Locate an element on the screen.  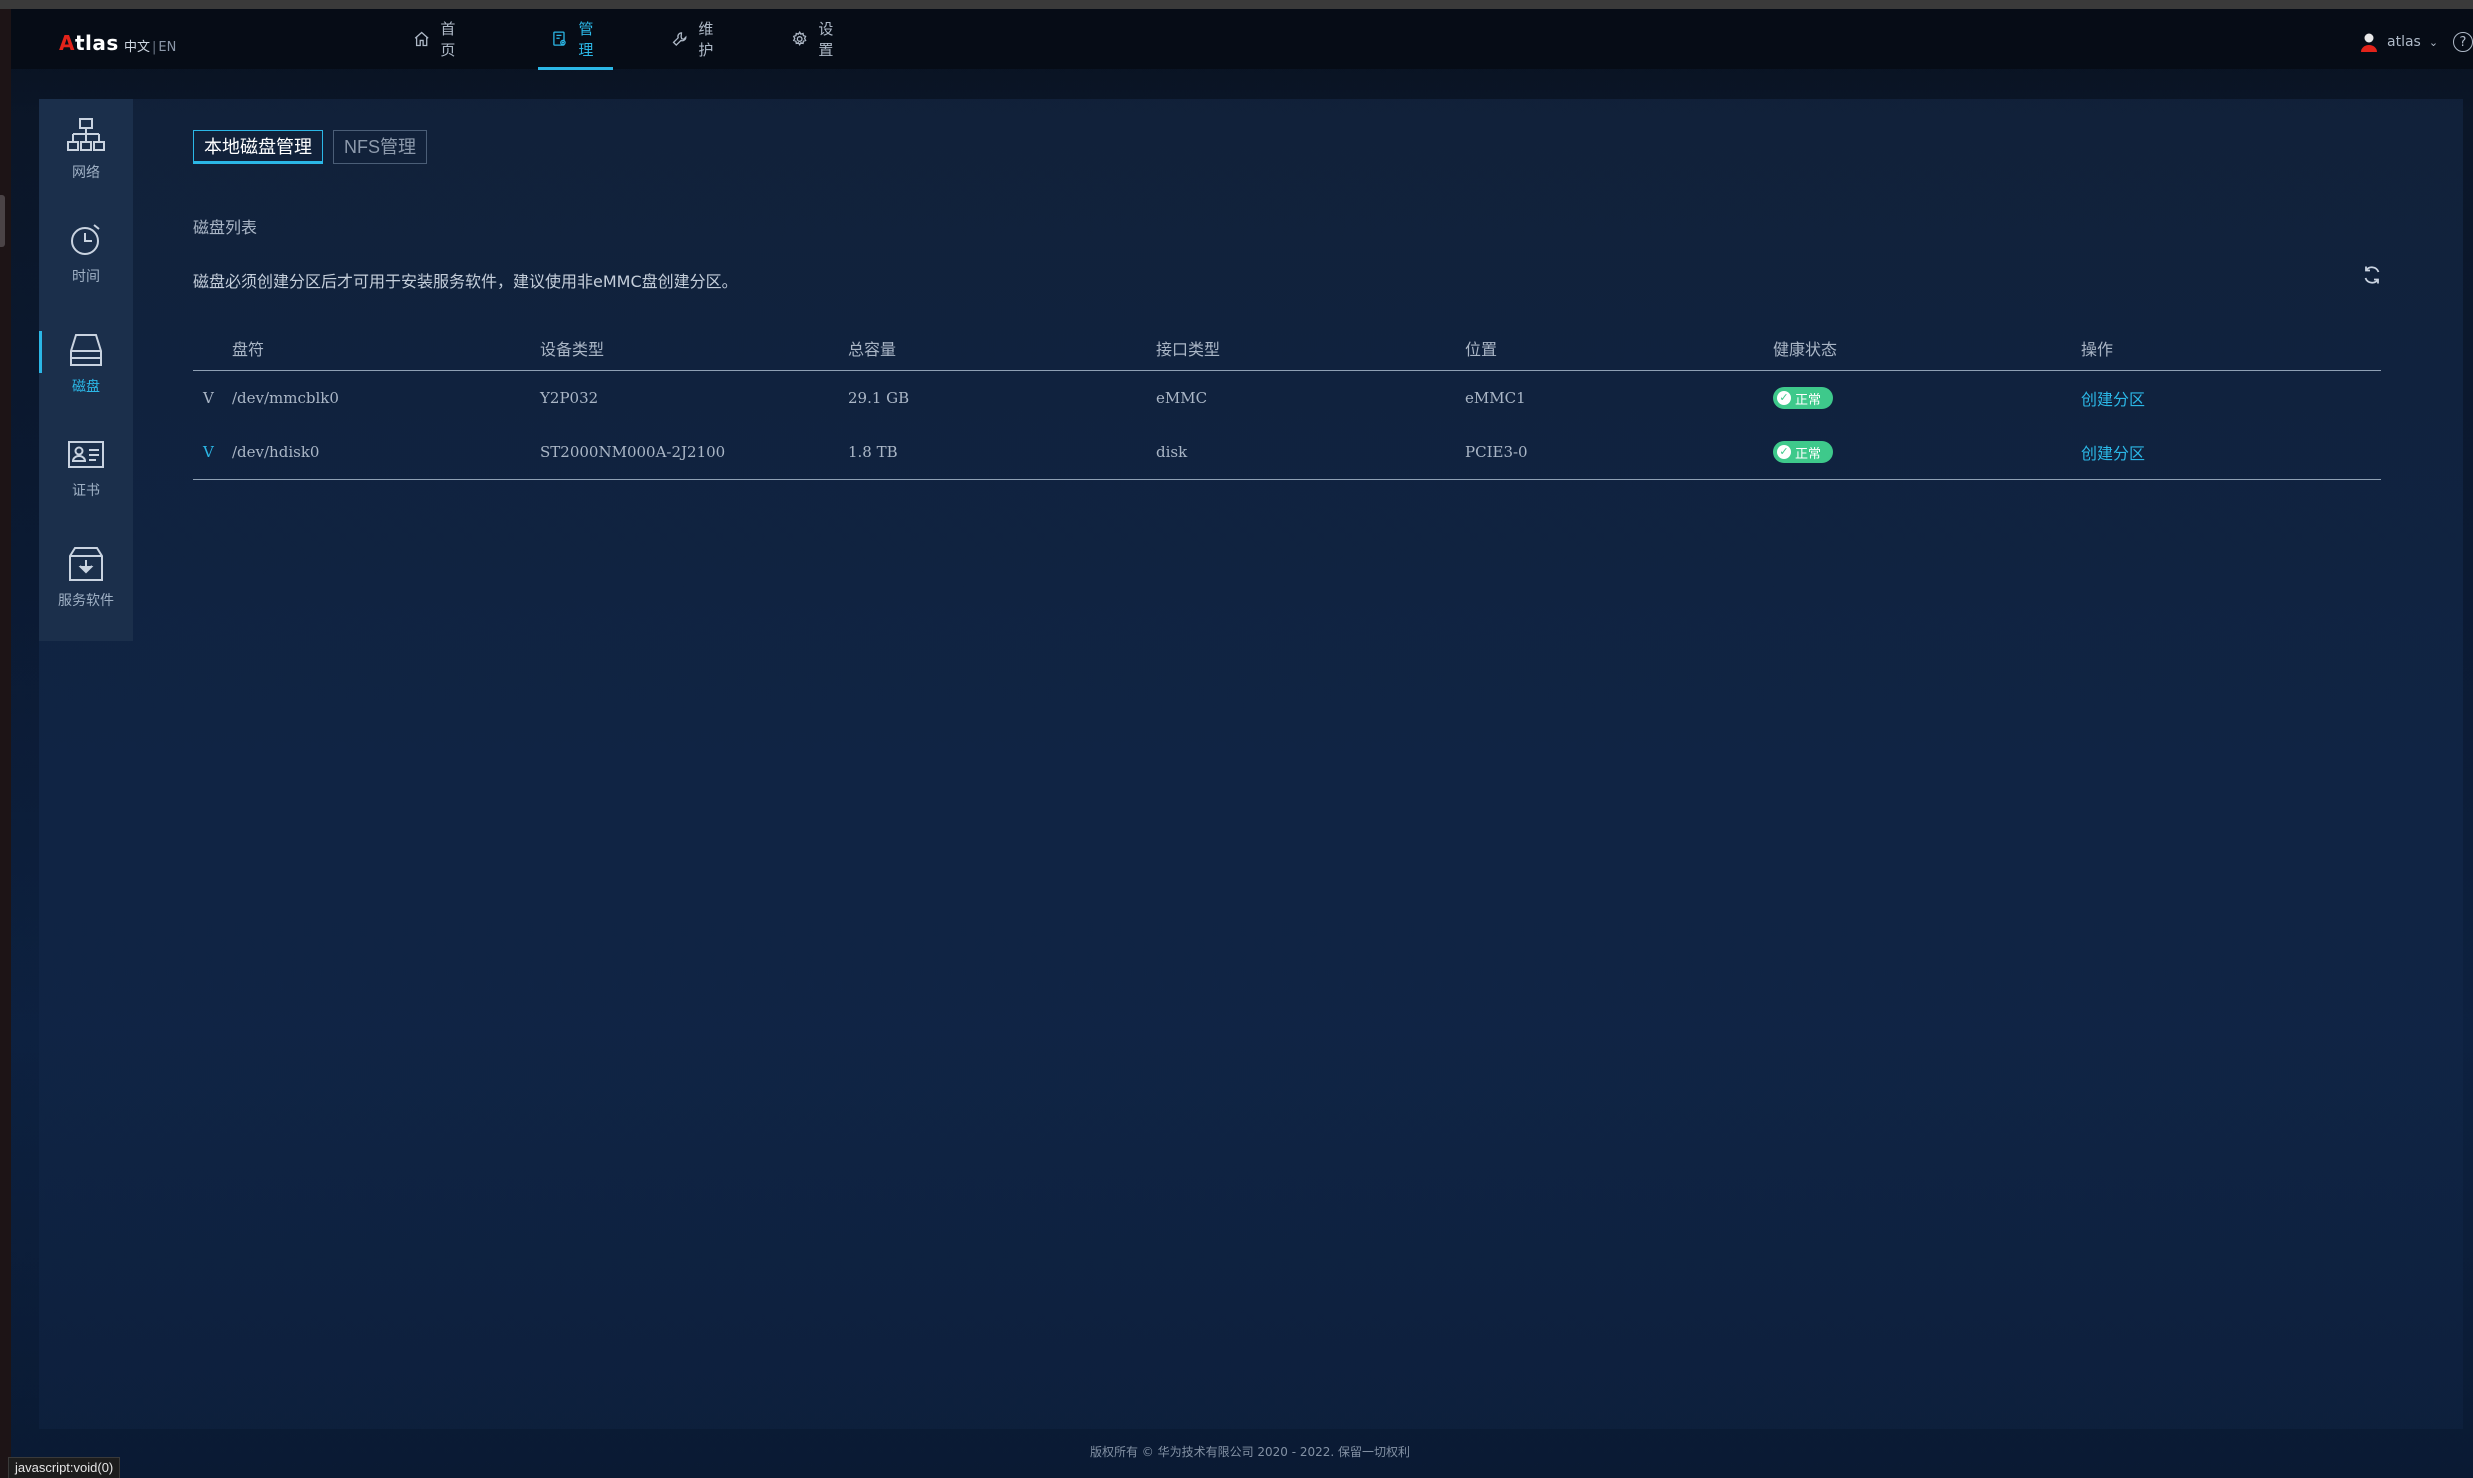
manage-icon is located at coordinates (559, 38).